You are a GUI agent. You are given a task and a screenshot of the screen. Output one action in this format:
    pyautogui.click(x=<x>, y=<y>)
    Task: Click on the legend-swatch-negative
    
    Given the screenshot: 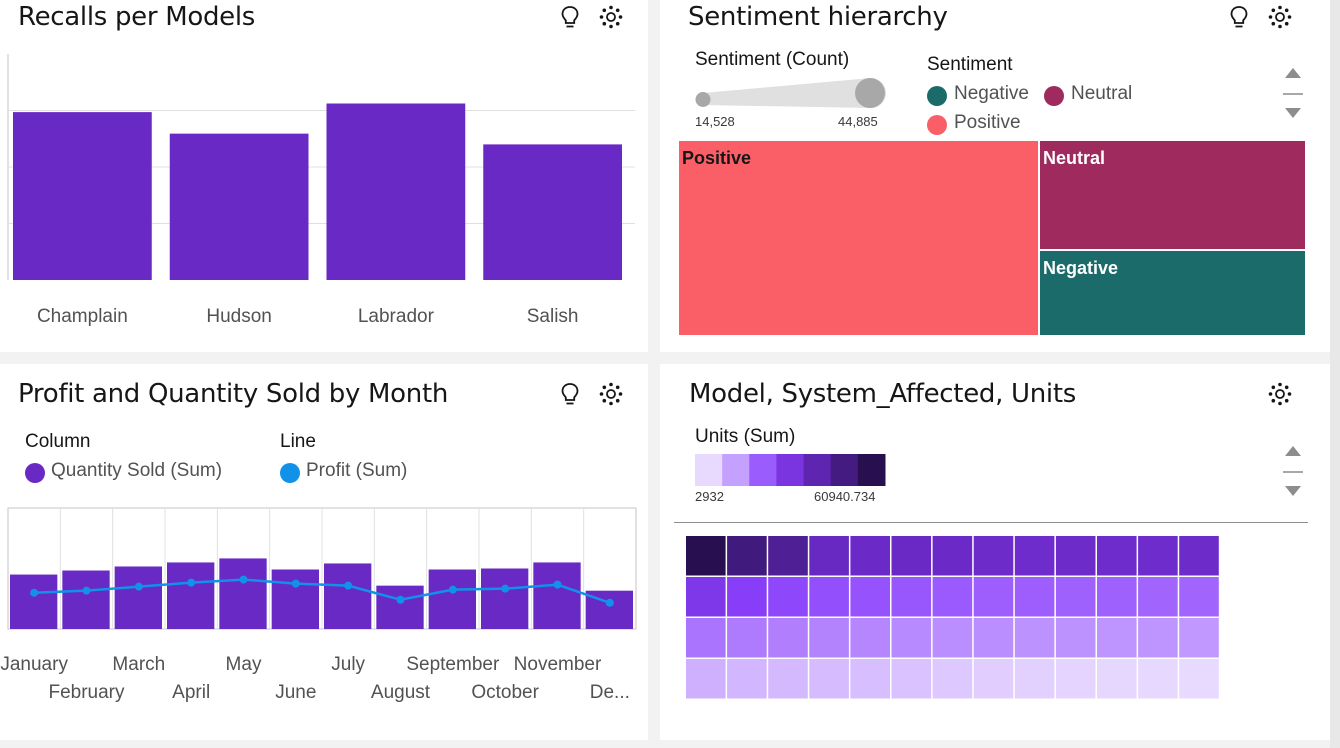 What is the action you would take?
    pyautogui.click(x=937, y=96)
    